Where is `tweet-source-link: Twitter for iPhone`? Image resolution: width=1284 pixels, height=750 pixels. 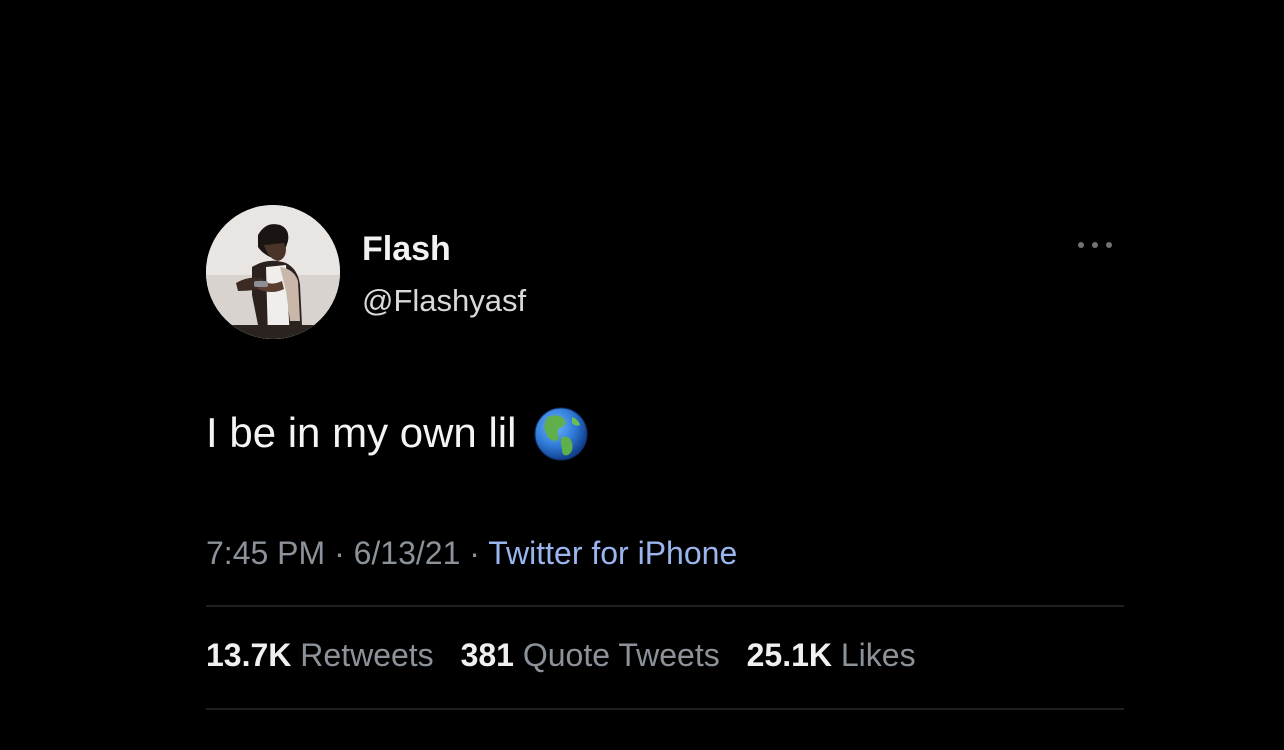 tweet-source-link: Twitter for iPhone is located at coordinates (612, 553).